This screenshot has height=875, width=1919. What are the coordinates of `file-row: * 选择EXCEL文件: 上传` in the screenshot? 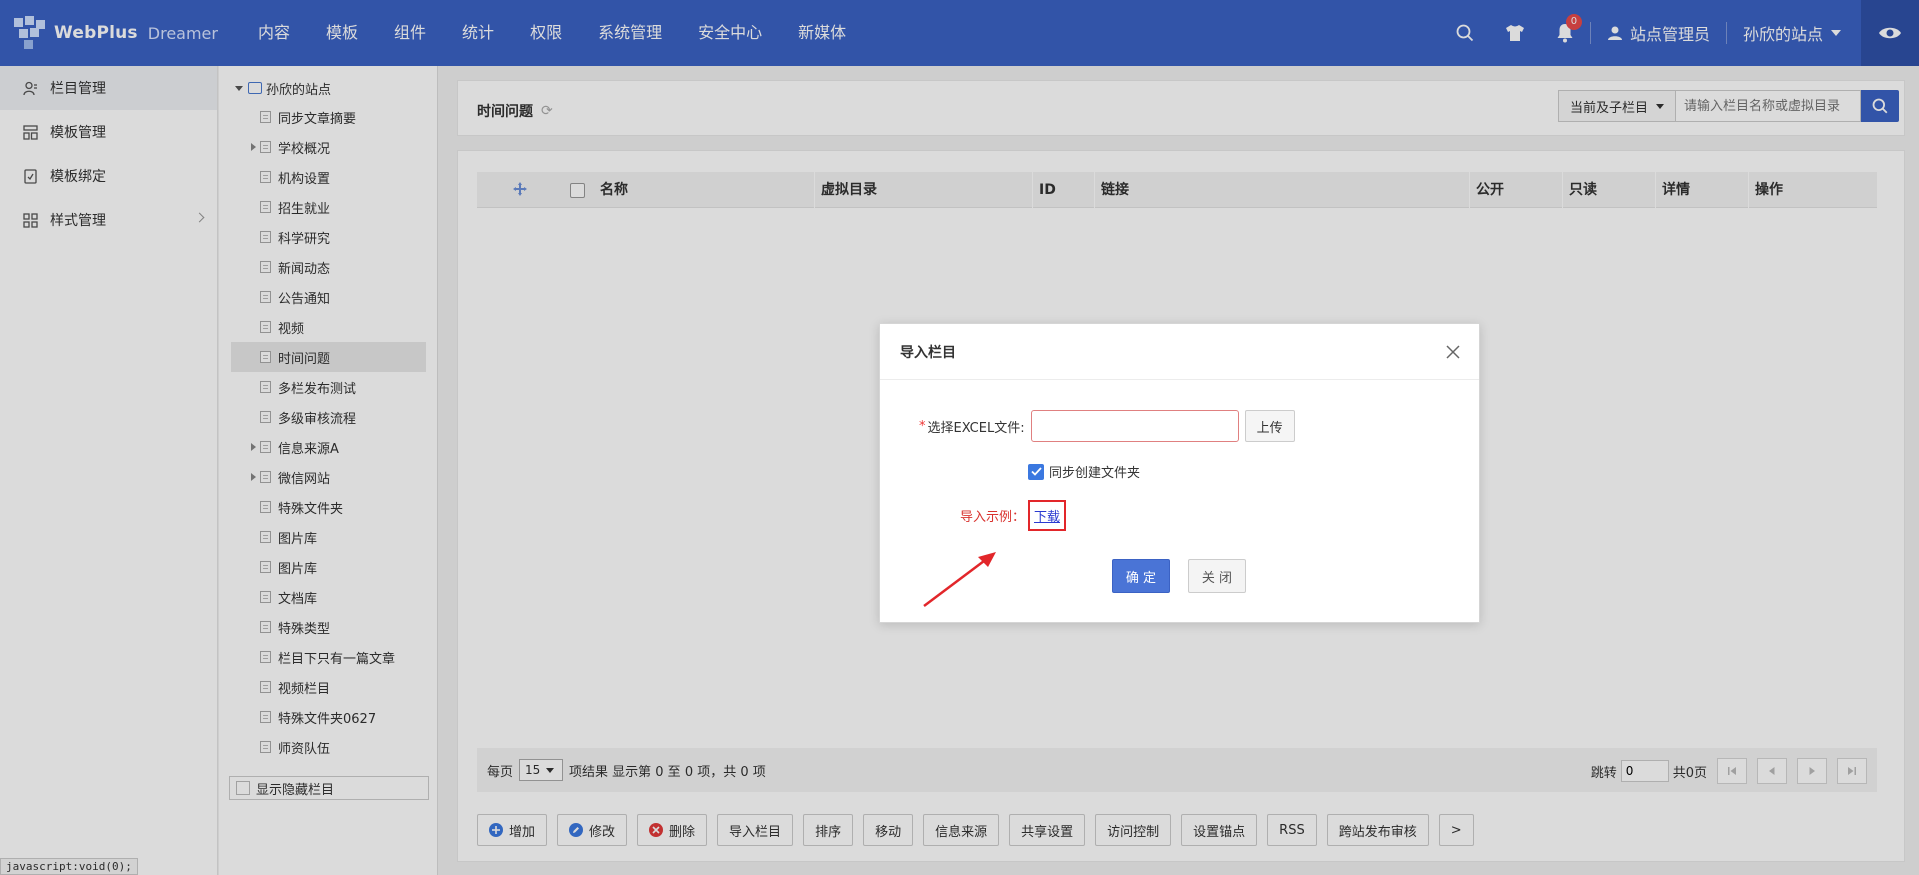 It's located at (1107, 426).